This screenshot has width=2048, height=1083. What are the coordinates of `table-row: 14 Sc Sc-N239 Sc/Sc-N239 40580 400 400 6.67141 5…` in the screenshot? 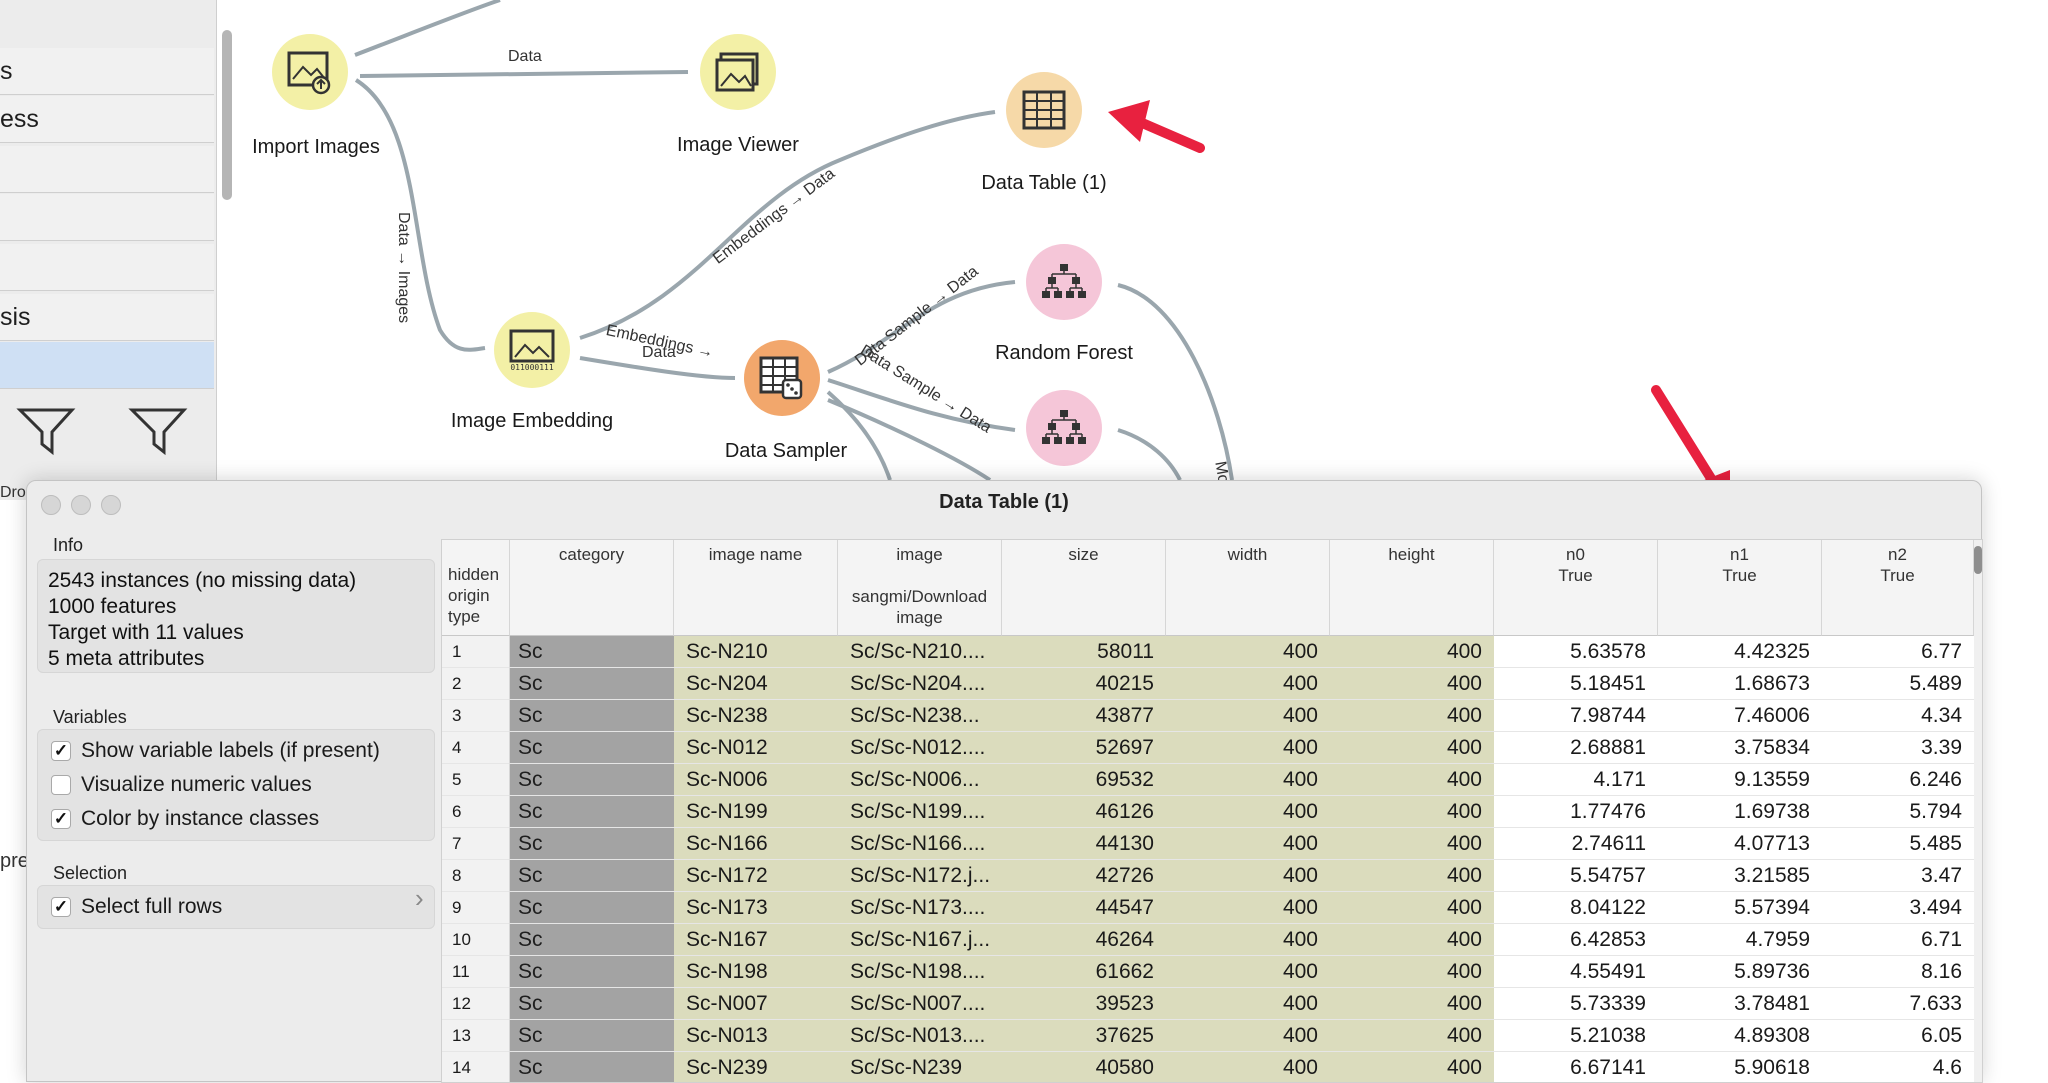 It's located at (1212, 1067).